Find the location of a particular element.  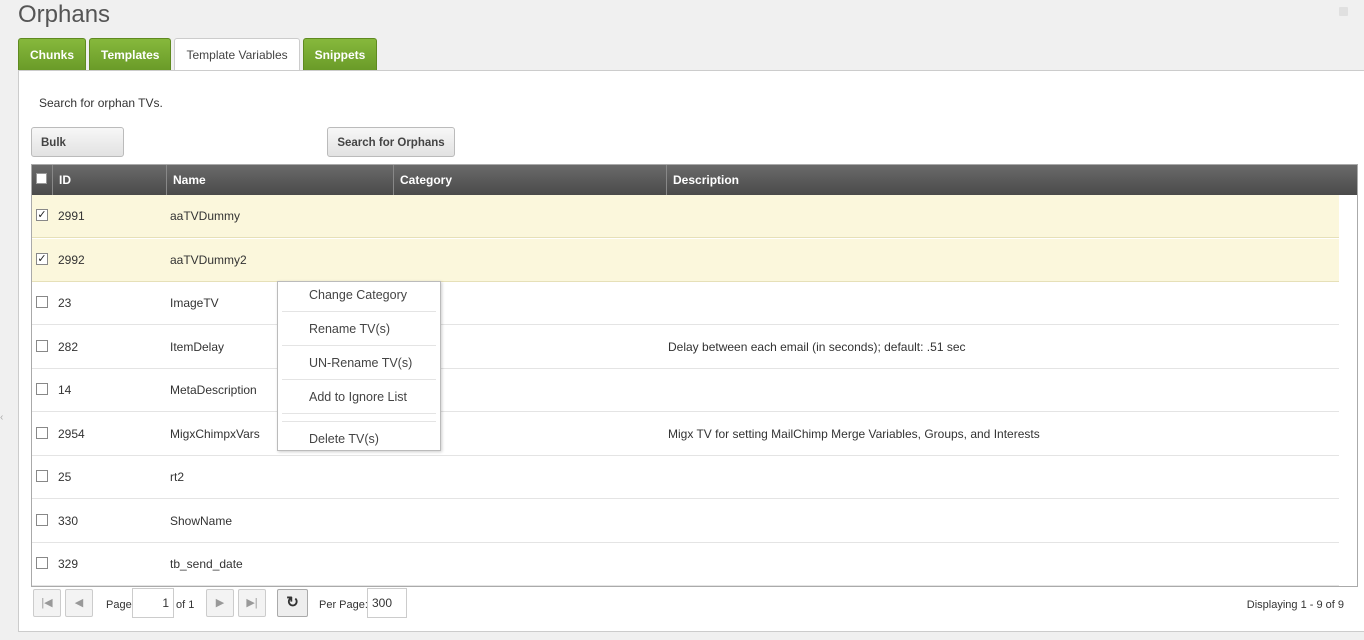

first-page-icon: |◀ is located at coordinates (47, 603).